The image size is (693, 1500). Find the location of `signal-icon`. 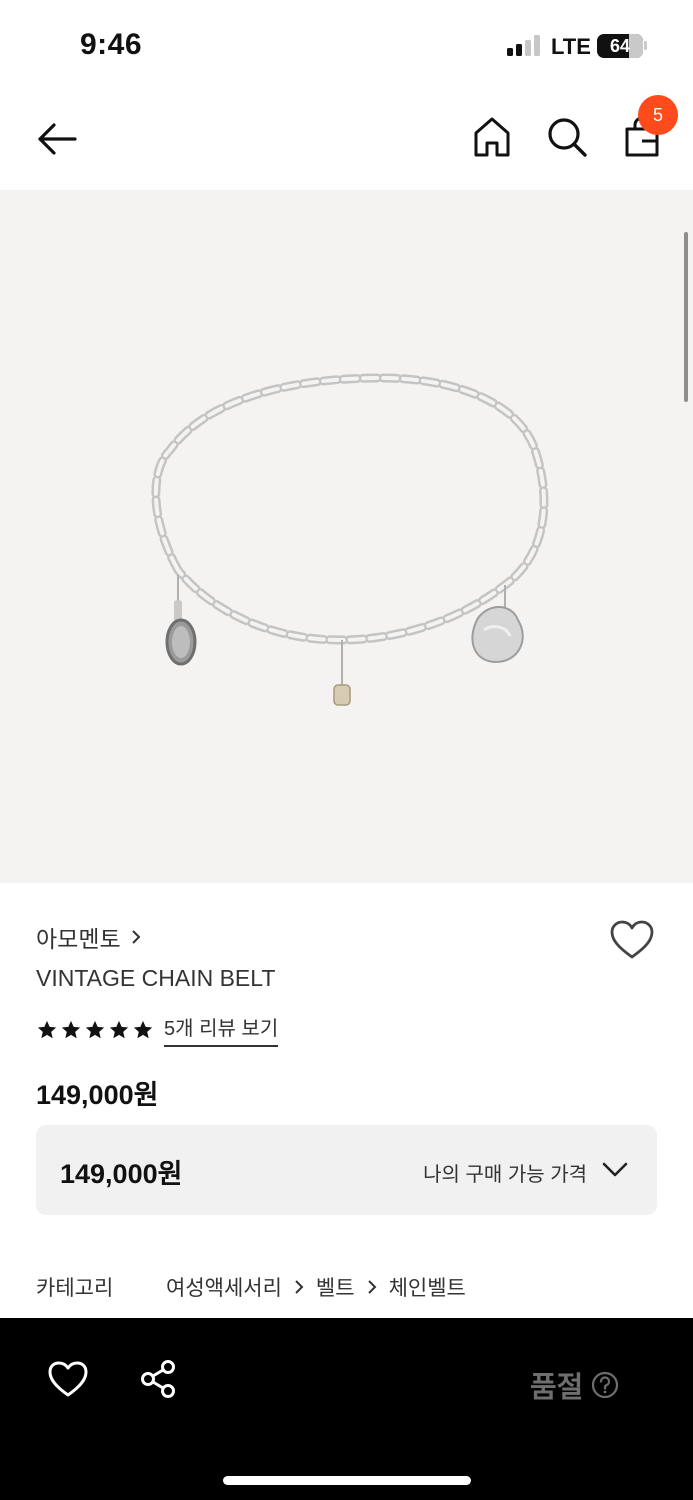

signal-icon is located at coordinates (525, 45).